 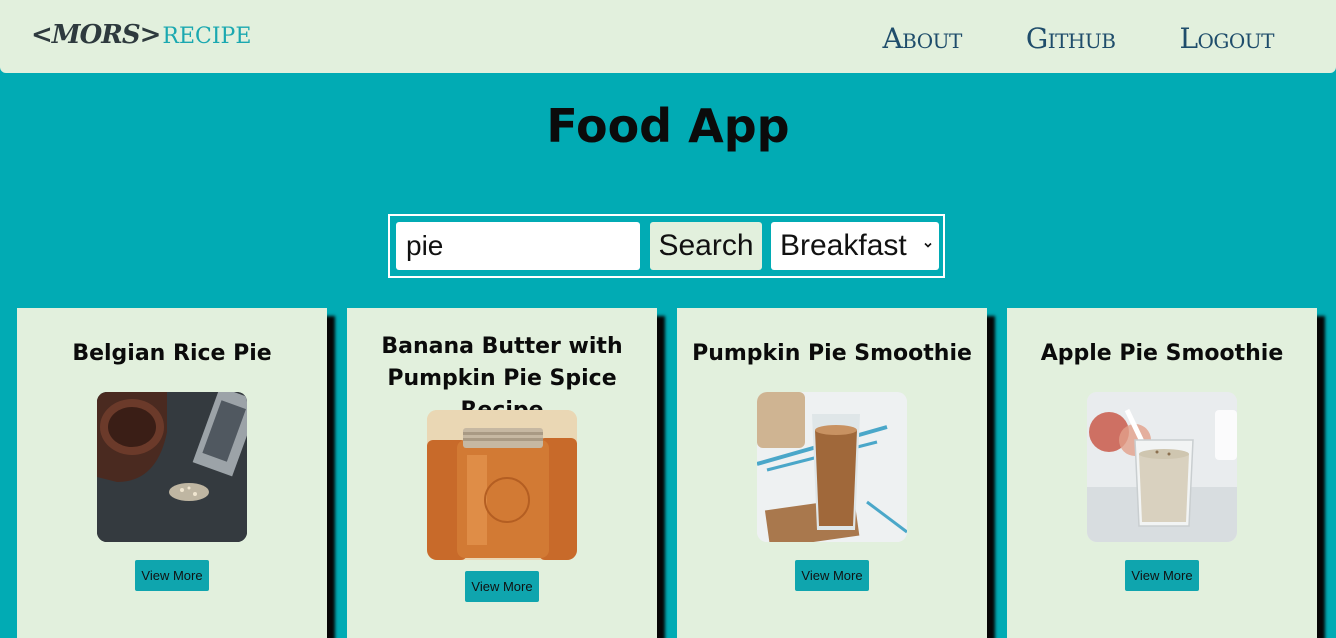 I want to click on page-title: Food App, so click(x=668, y=126).